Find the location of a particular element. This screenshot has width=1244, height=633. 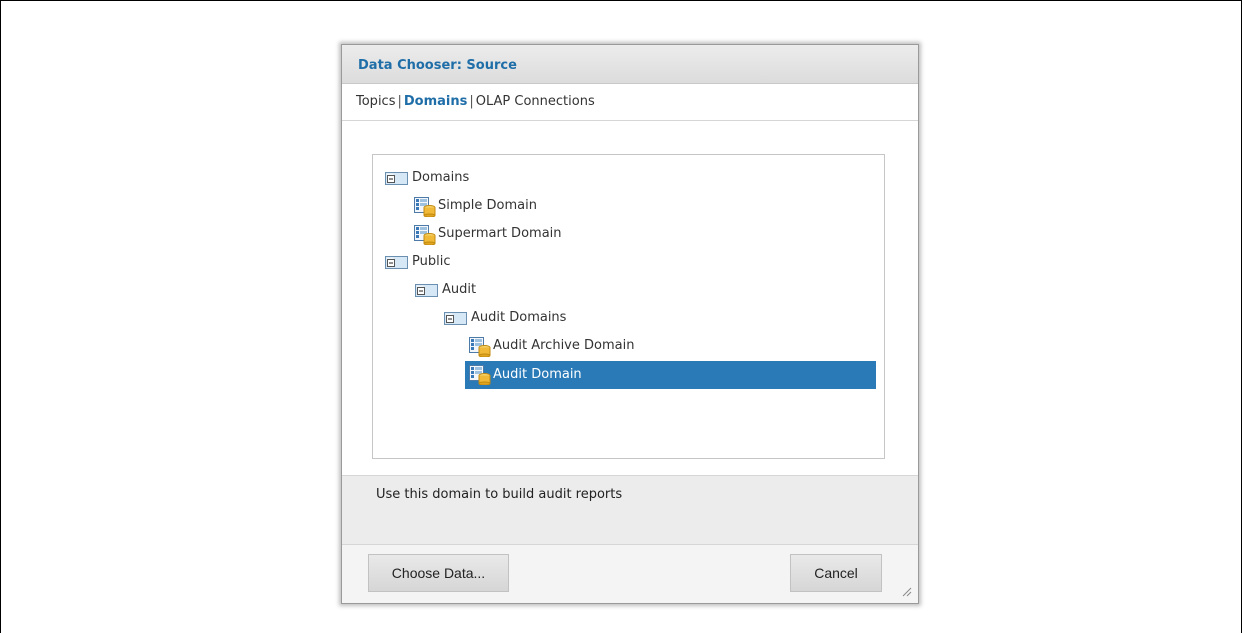

tree-node-label: Simple Domain is located at coordinates (487, 205).